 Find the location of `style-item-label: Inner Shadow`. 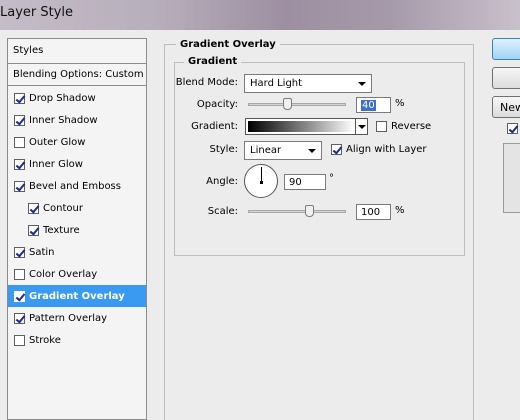

style-item-label: Inner Shadow is located at coordinates (63, 120).